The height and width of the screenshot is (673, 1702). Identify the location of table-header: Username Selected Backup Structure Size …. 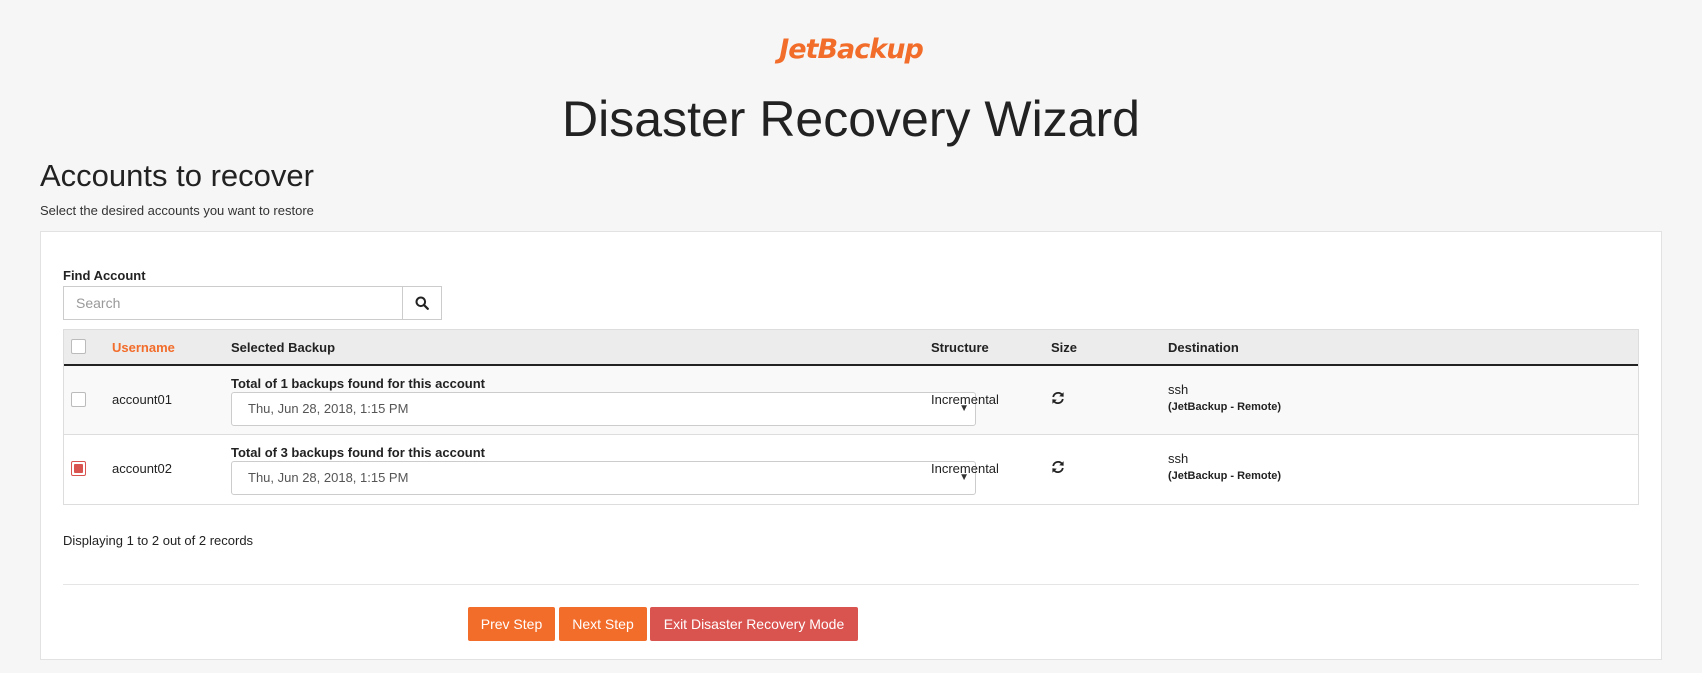
(851, 348).